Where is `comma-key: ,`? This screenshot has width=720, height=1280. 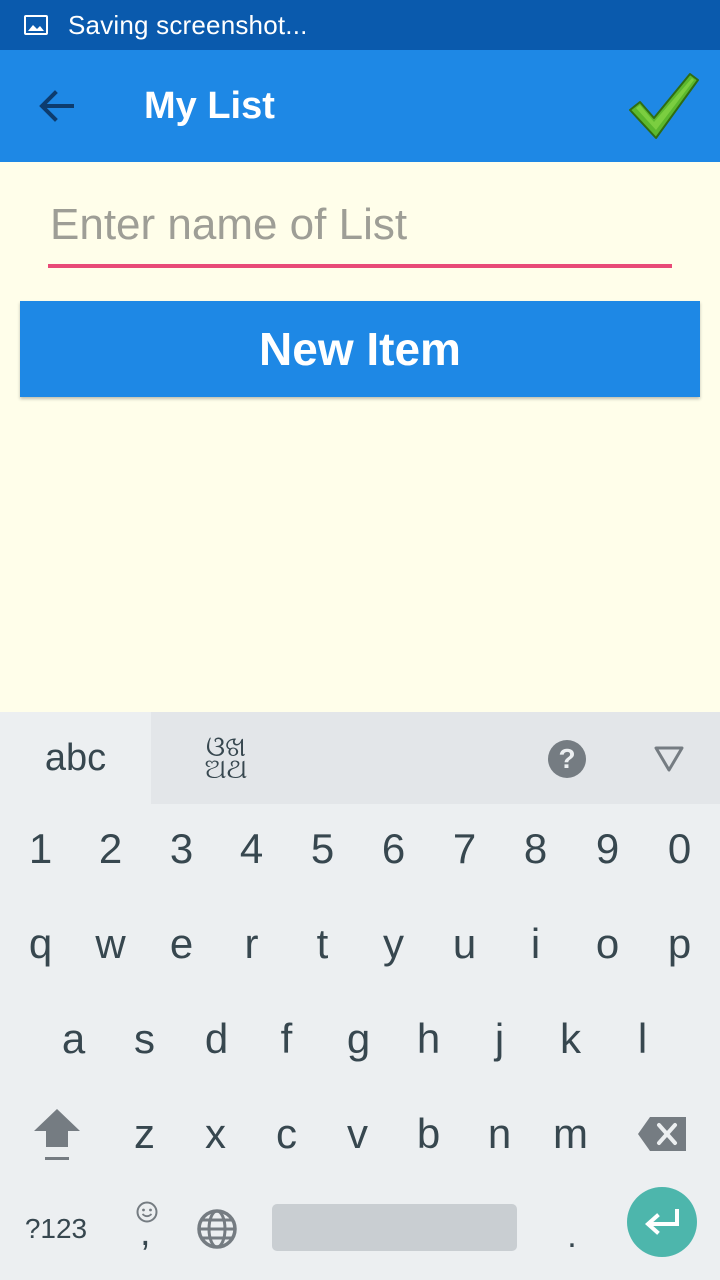
comma-key: , is located at coordinates (146, 1229).